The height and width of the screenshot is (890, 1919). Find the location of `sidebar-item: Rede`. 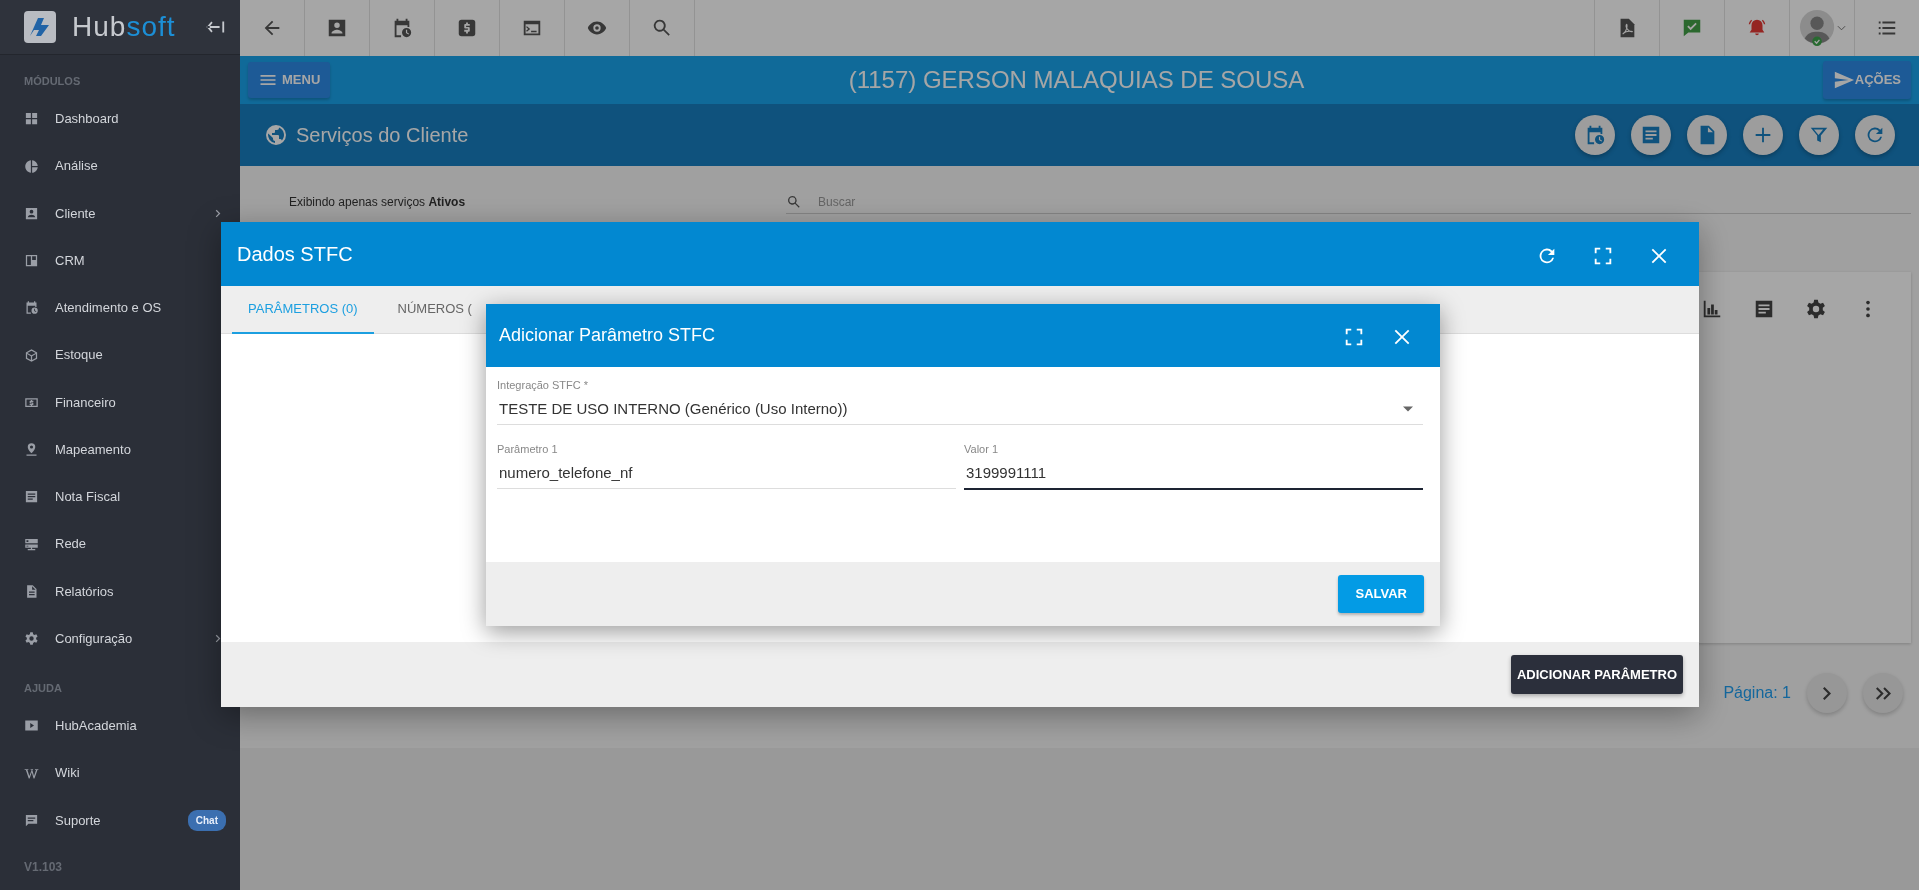

sidebar-item: Rede is located at coordinates (120, 544).